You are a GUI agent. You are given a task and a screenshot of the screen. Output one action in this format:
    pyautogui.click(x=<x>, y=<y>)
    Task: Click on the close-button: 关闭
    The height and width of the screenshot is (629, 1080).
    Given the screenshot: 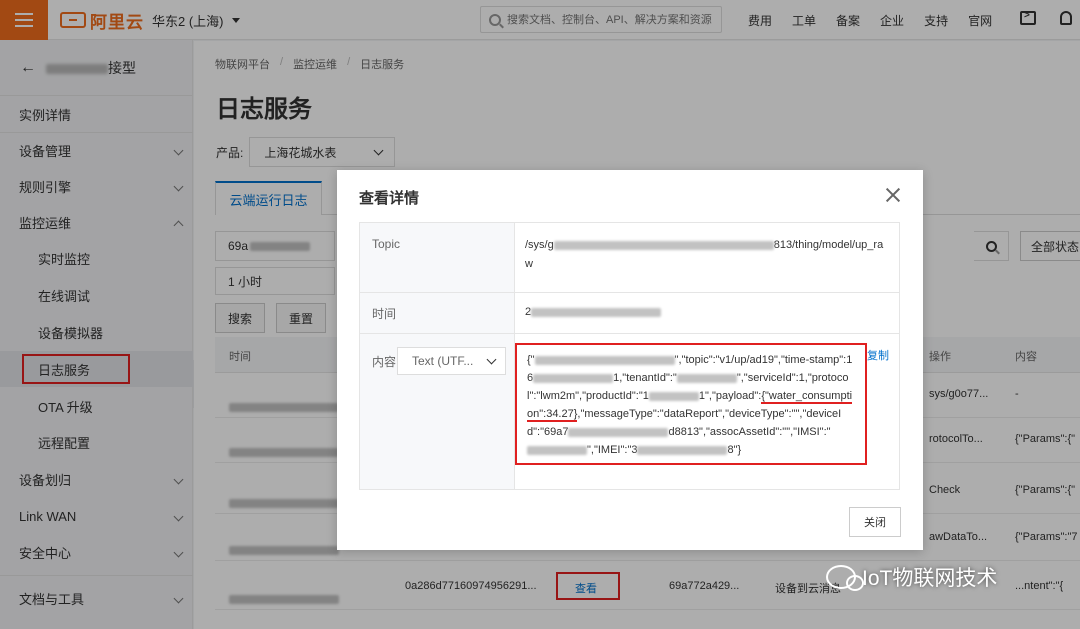 What is the action you would take?
    pyautogui.click(x=875, y=522)
    